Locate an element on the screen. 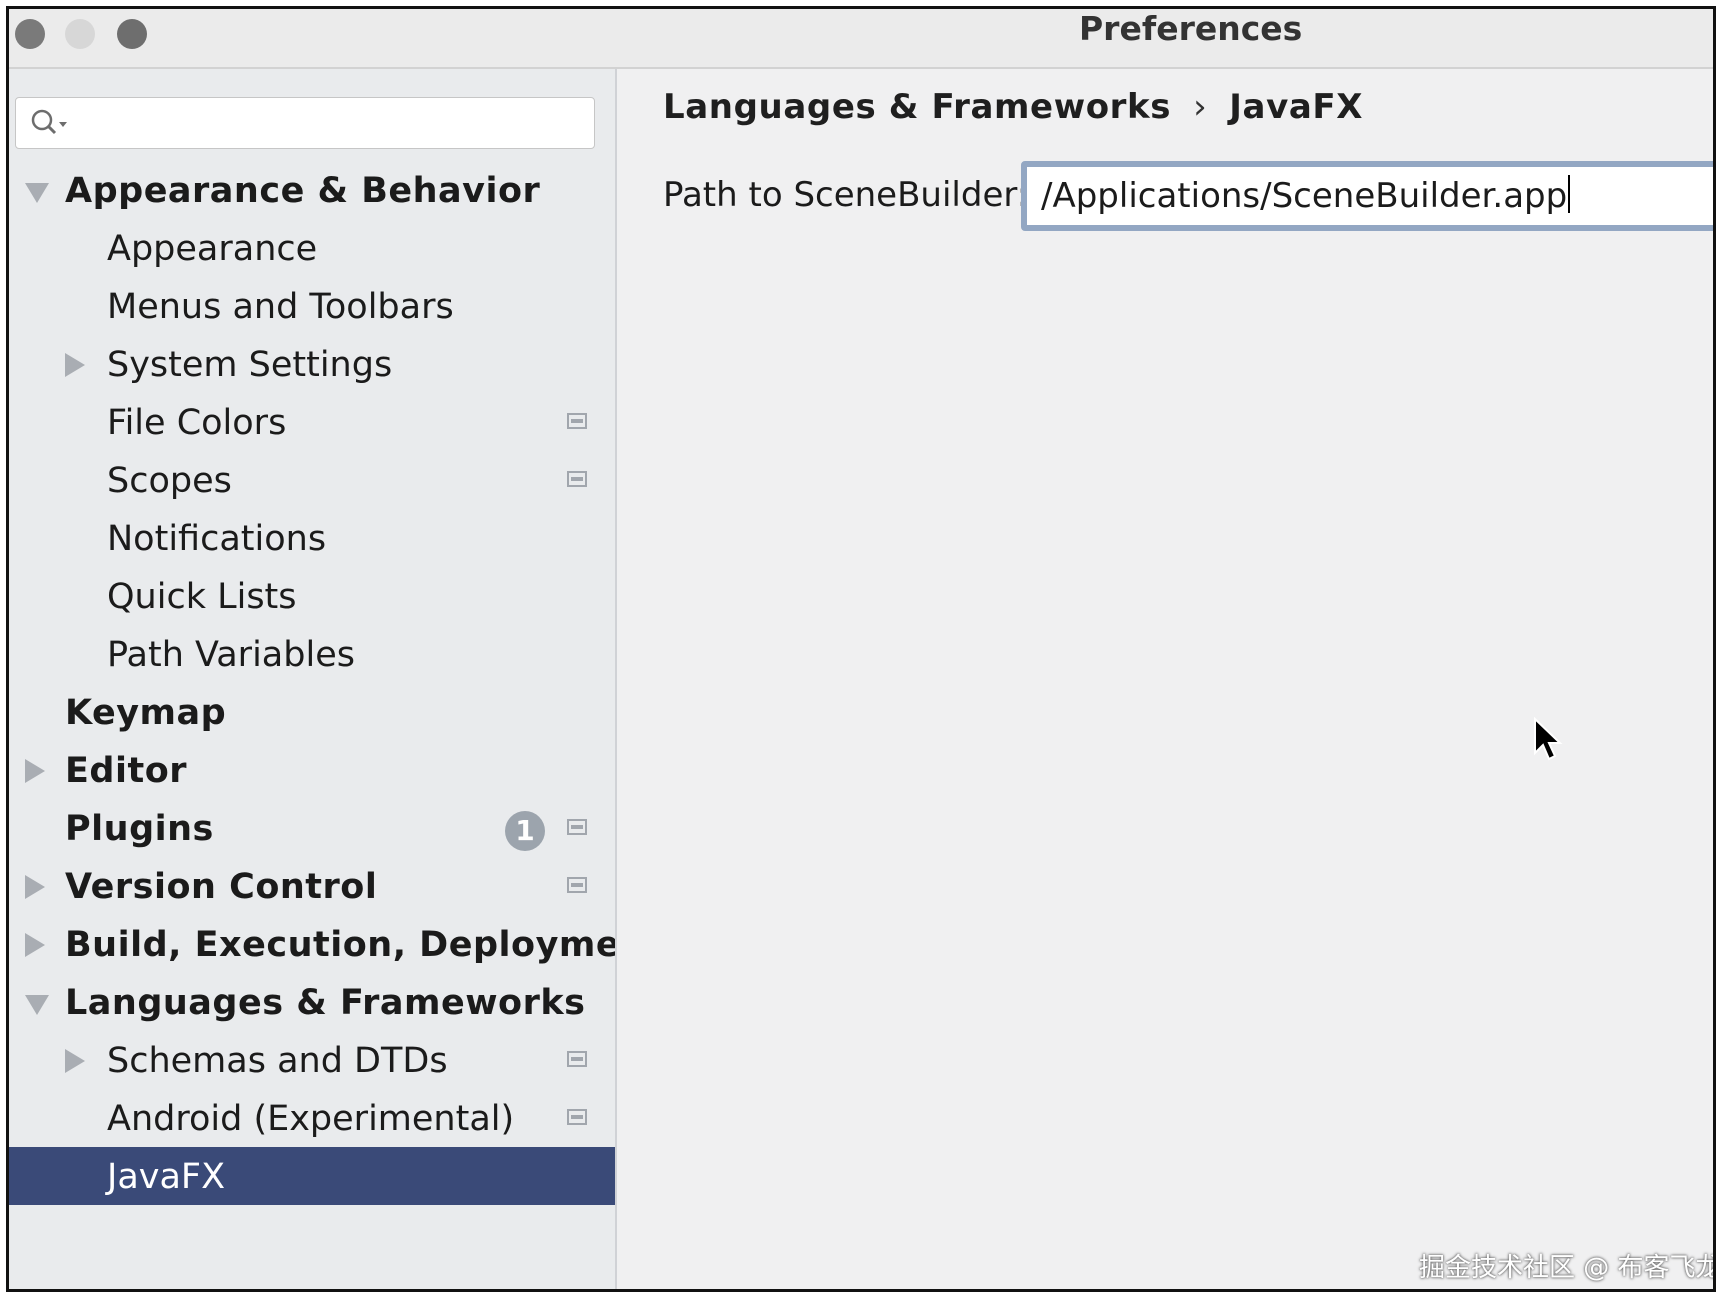 This screenshot has width=1725, height=1299. sidebar-item-label: Keymap is located at coordinates (146, 713).